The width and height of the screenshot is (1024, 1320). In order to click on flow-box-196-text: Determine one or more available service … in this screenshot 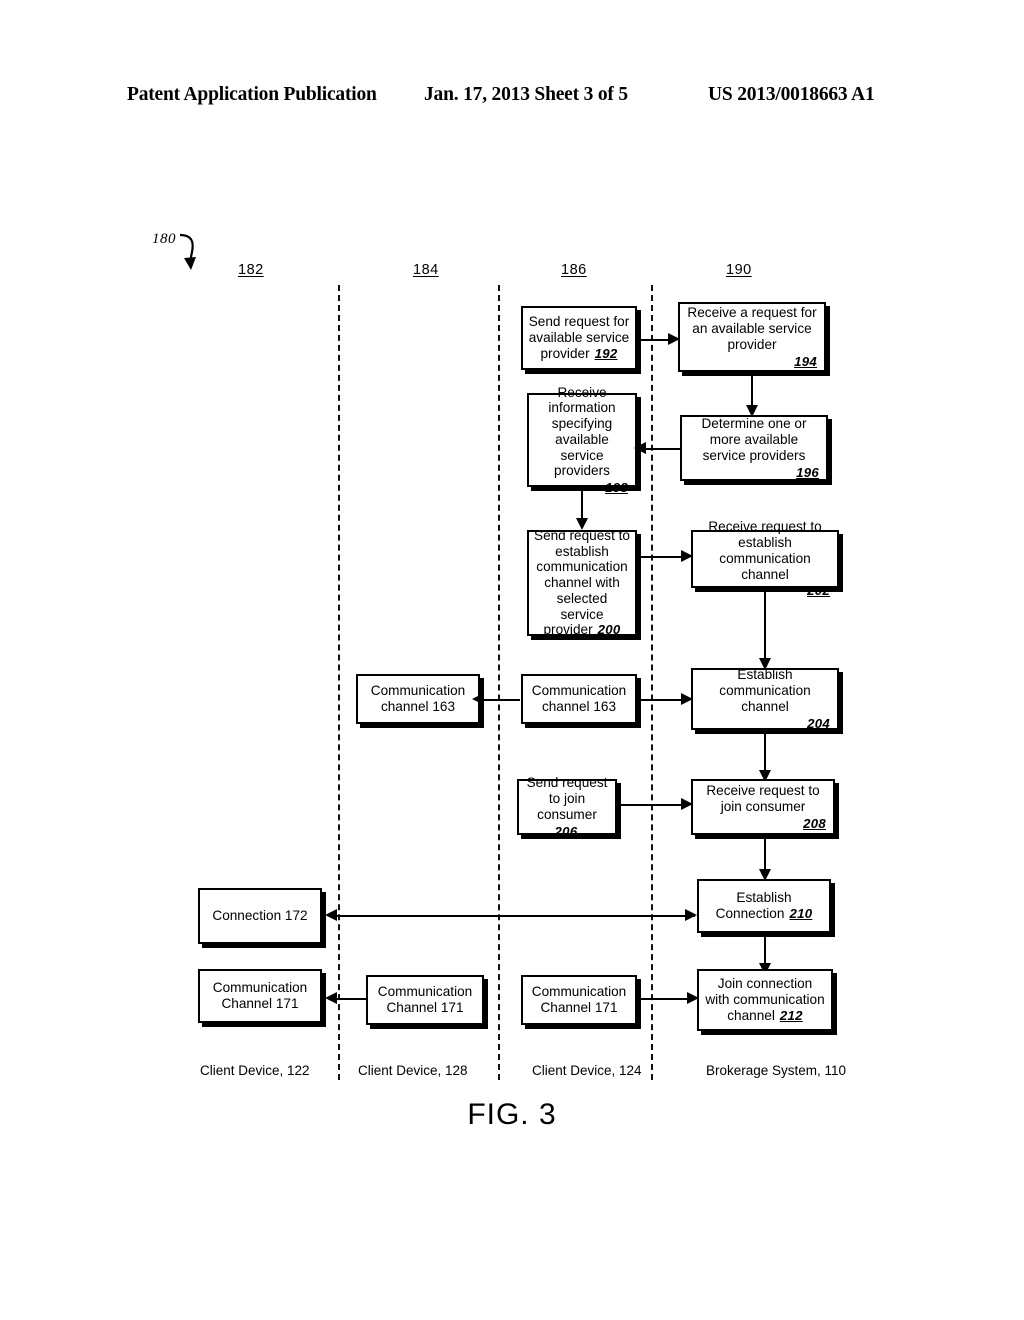, I will do `click(754, 439)`.